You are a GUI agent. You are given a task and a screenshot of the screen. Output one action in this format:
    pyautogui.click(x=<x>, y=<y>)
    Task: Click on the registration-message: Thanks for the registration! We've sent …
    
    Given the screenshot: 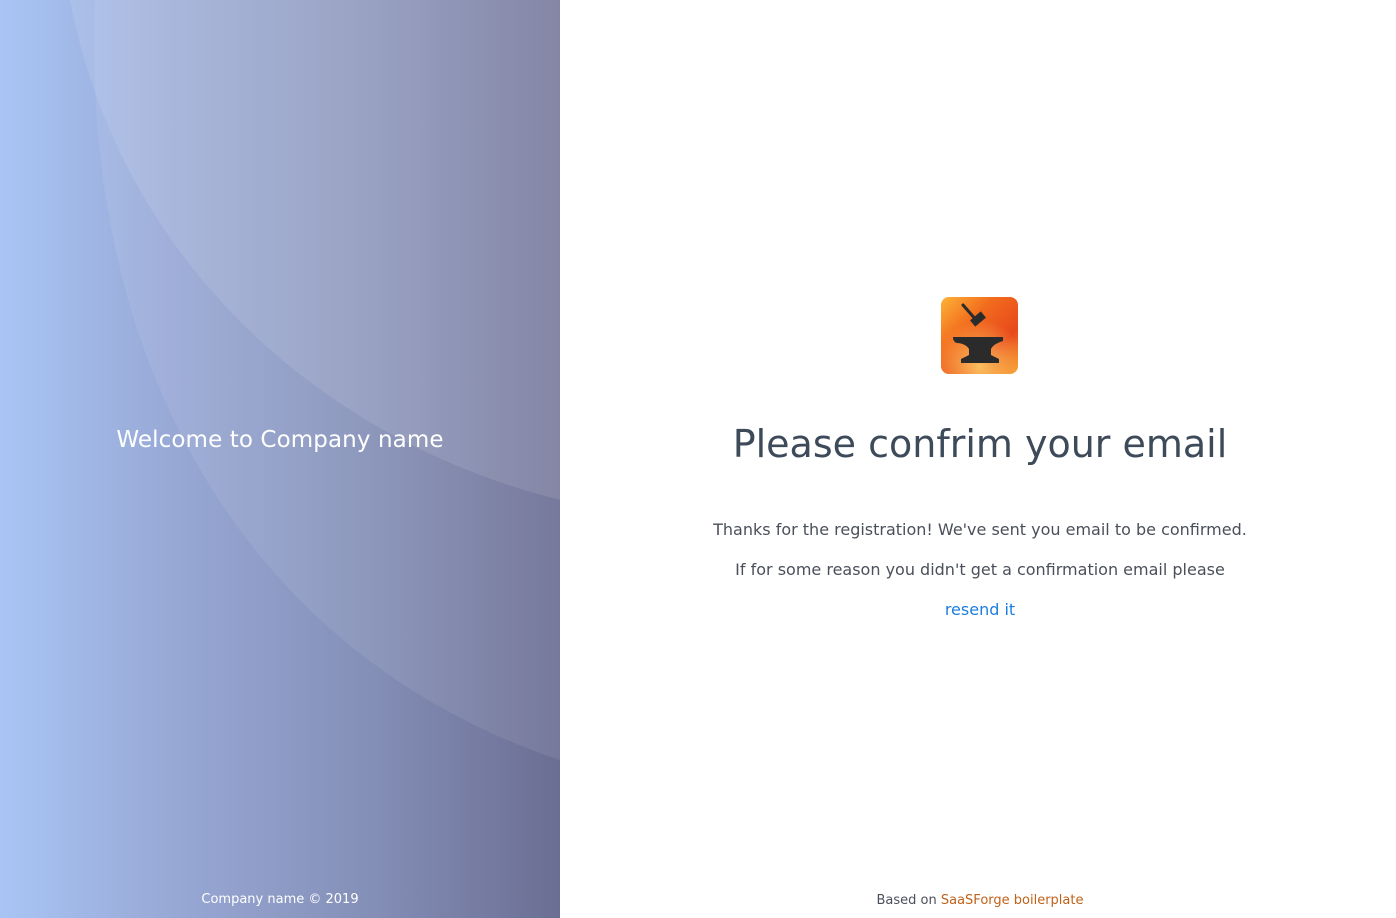 What is the action you would take?
    pyautogui.click(x=980, y=529)
    